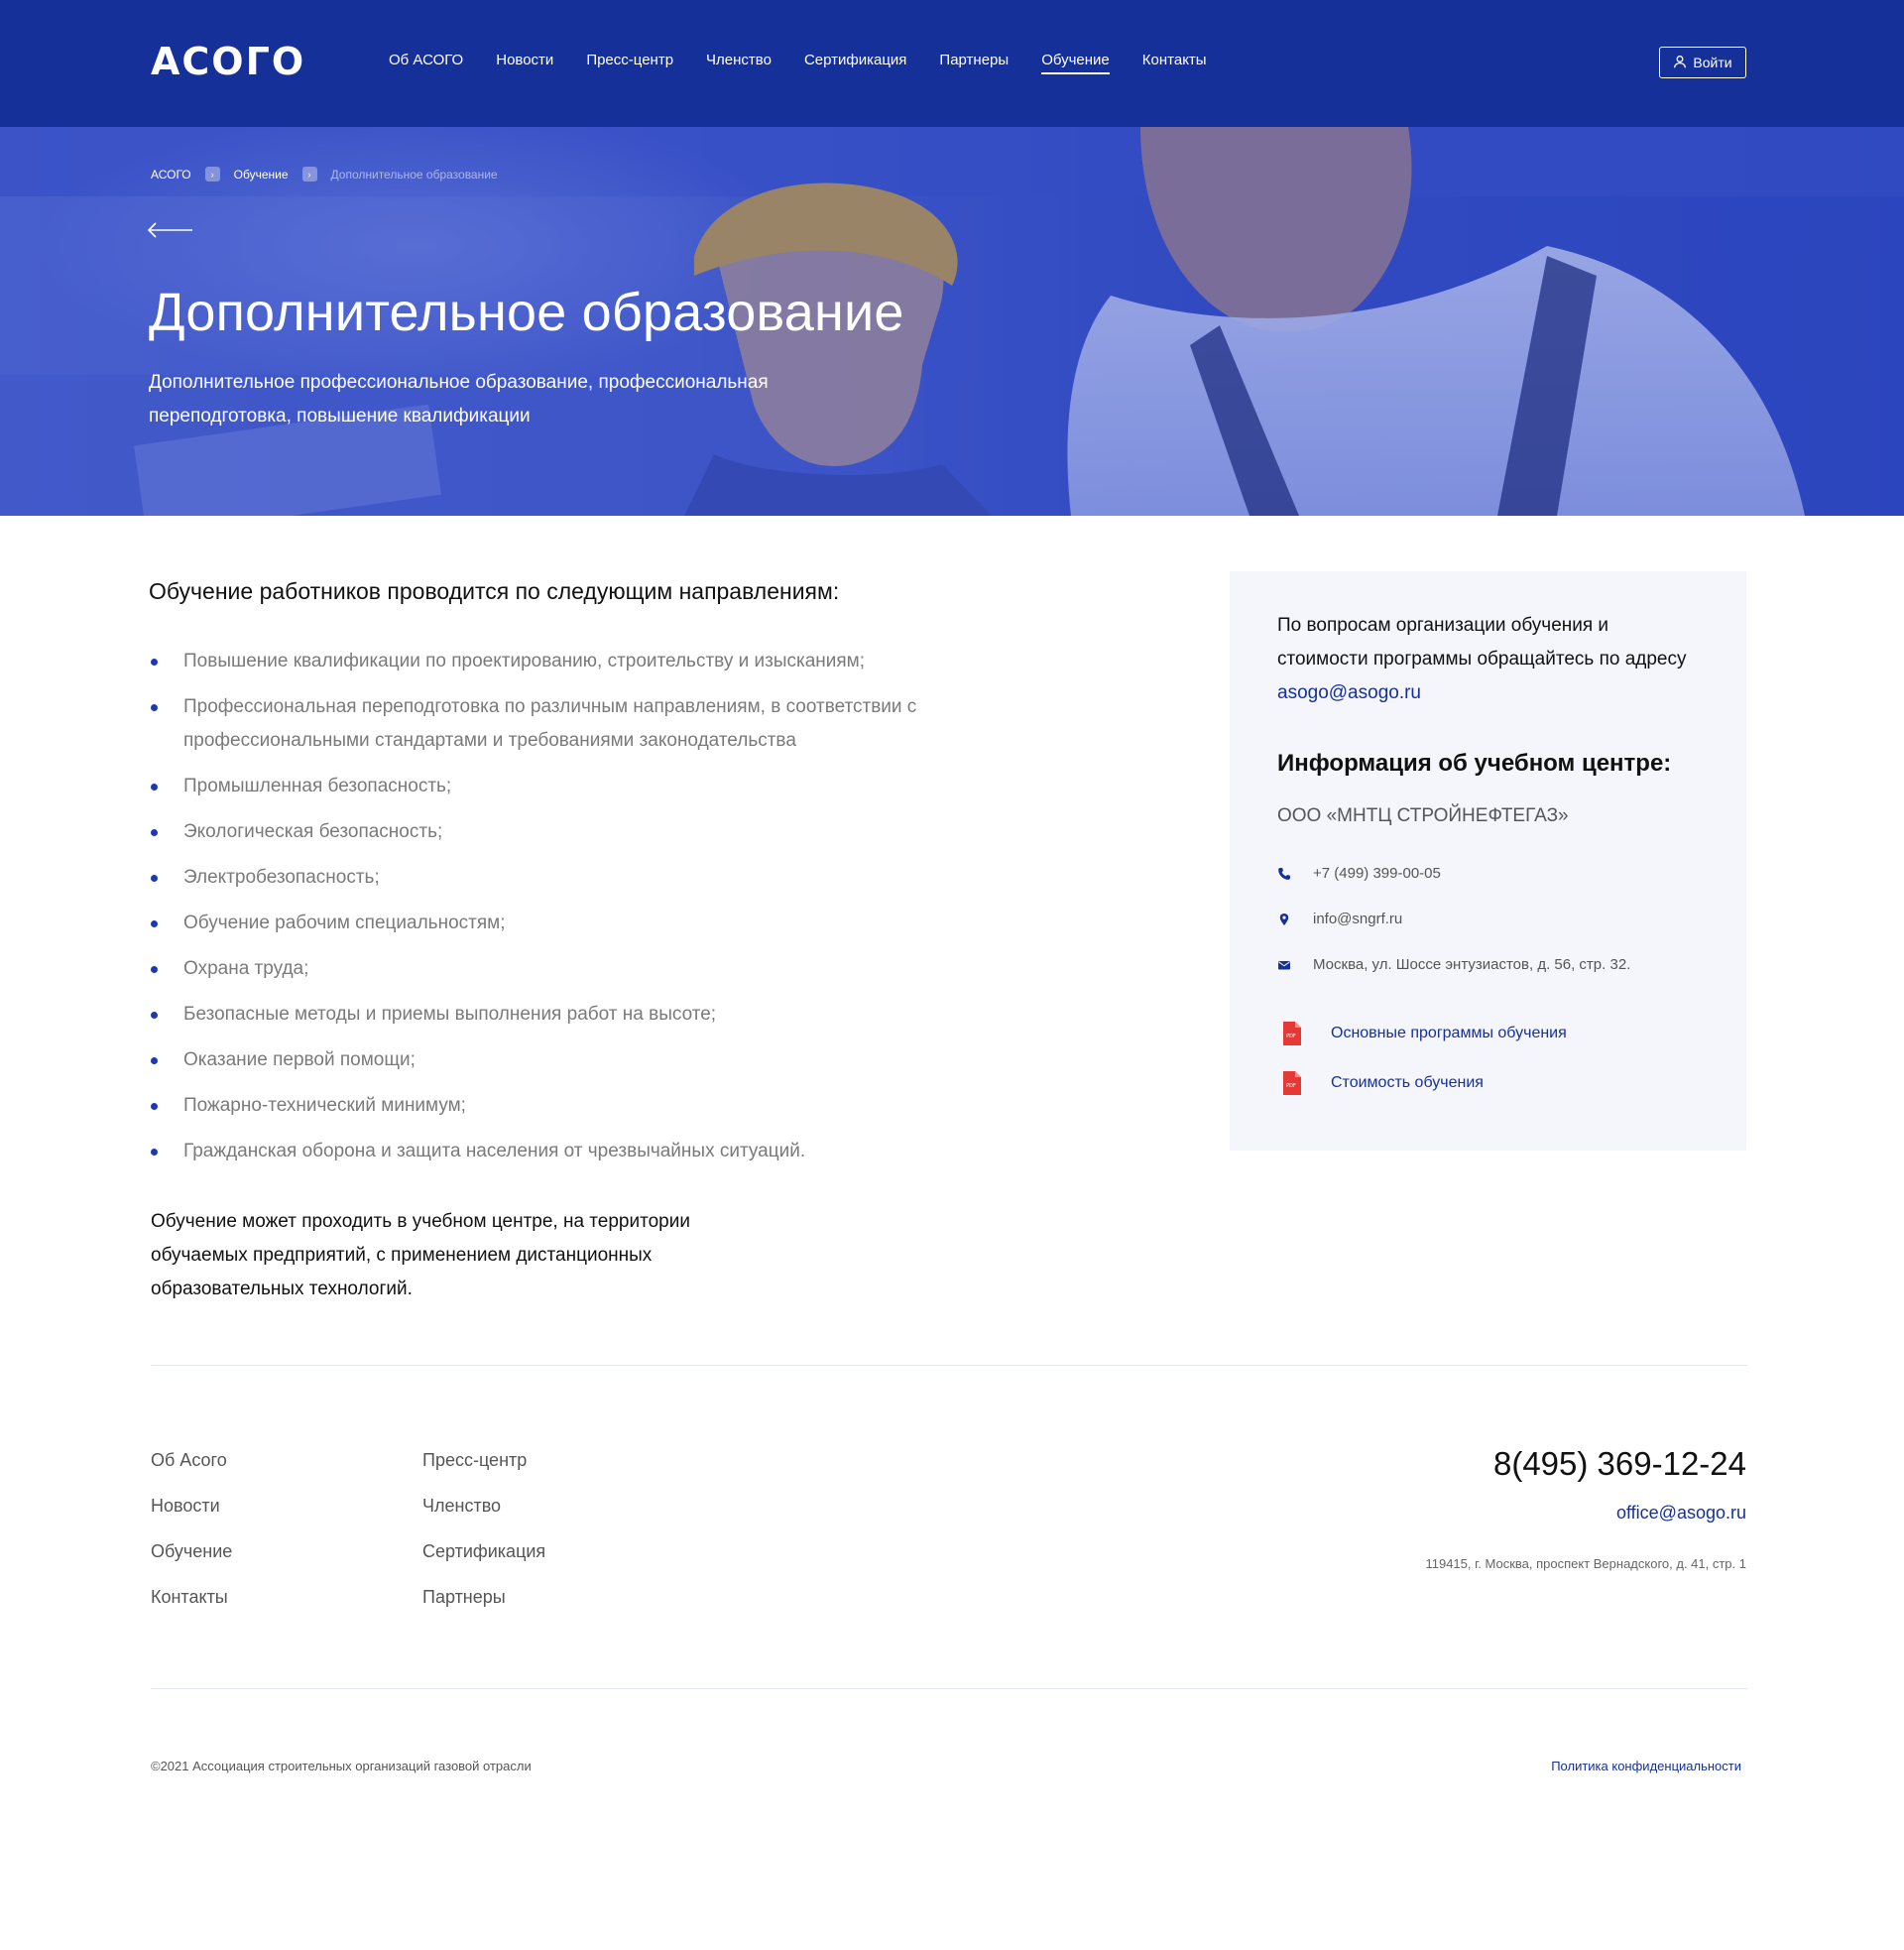 This screenshot has height=1950, width=1904. I want to click on footer-link-contacts: Контакты, so click(191, 1610).